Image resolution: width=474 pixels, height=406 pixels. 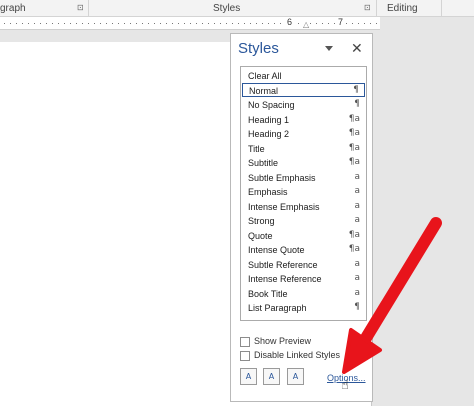 What do you see at coordinates (401, 280) in the screenshot?
I see `arrow-shaft` at bounding box center [401, 280].